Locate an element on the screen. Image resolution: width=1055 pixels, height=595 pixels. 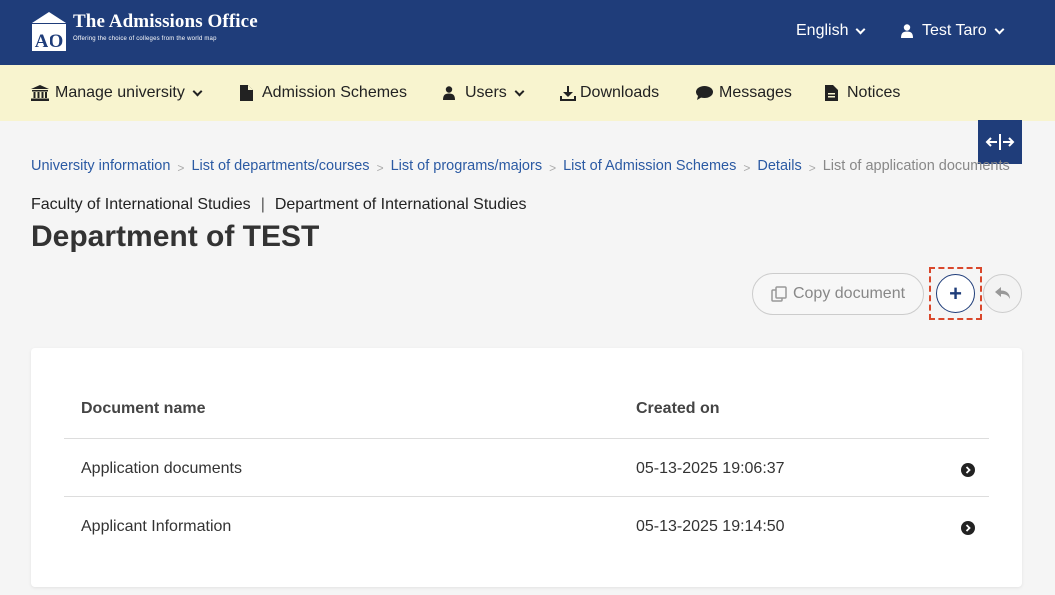
column-header-created-on: Created on is located at coordinates (678, 408).